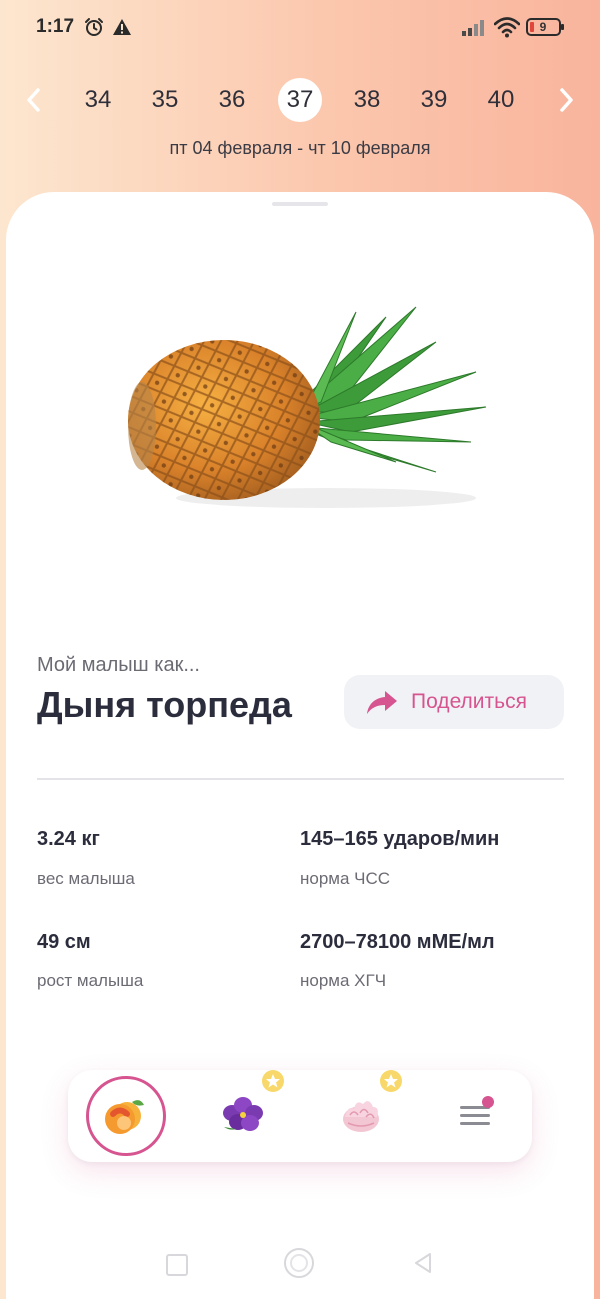 This screenshot has height=1299, width=600. I want to click on drag-handle, so click(300, 204).